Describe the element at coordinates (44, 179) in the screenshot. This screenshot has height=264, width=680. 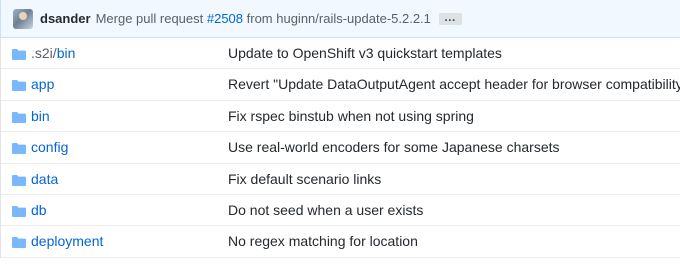
I see `file-name-link: data` at that location.